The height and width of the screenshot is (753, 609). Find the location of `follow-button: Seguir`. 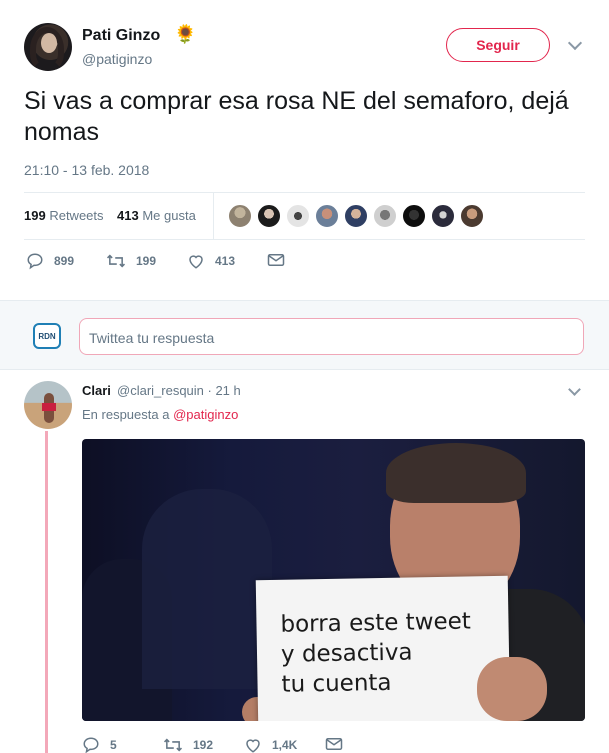

follow-button: Seguir is located at coordinates (498, 45).